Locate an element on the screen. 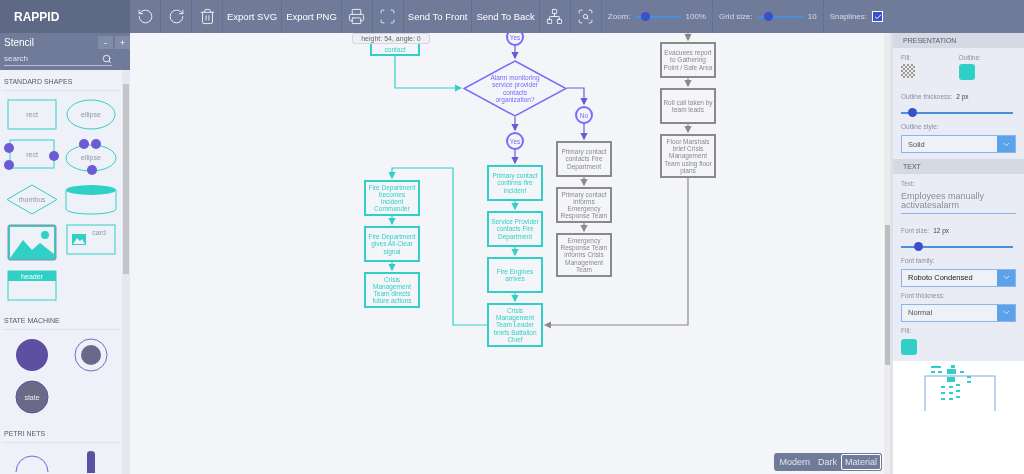 The image size is (1024, 474). grid-size-label: Grid size: is located at coordinates (735, 16).